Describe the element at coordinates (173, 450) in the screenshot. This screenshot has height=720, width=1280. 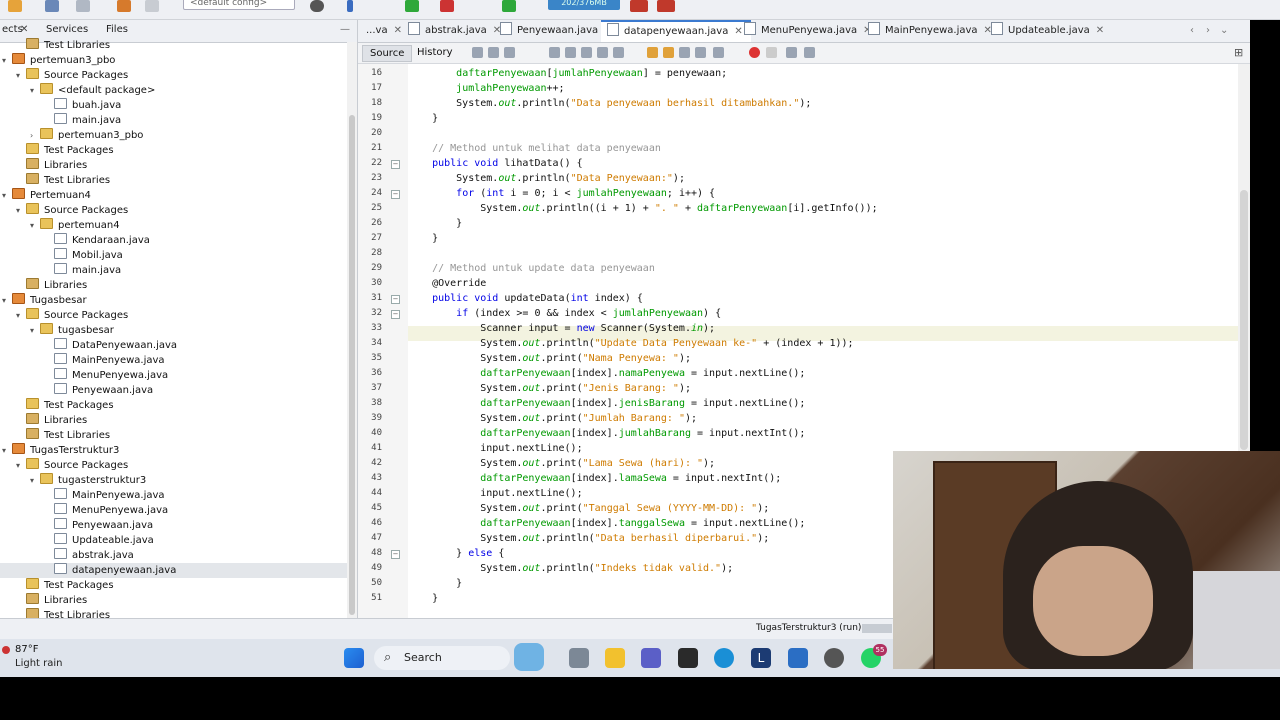
I see `tree-node: ▾ TugasTerstruktur3` at that location.